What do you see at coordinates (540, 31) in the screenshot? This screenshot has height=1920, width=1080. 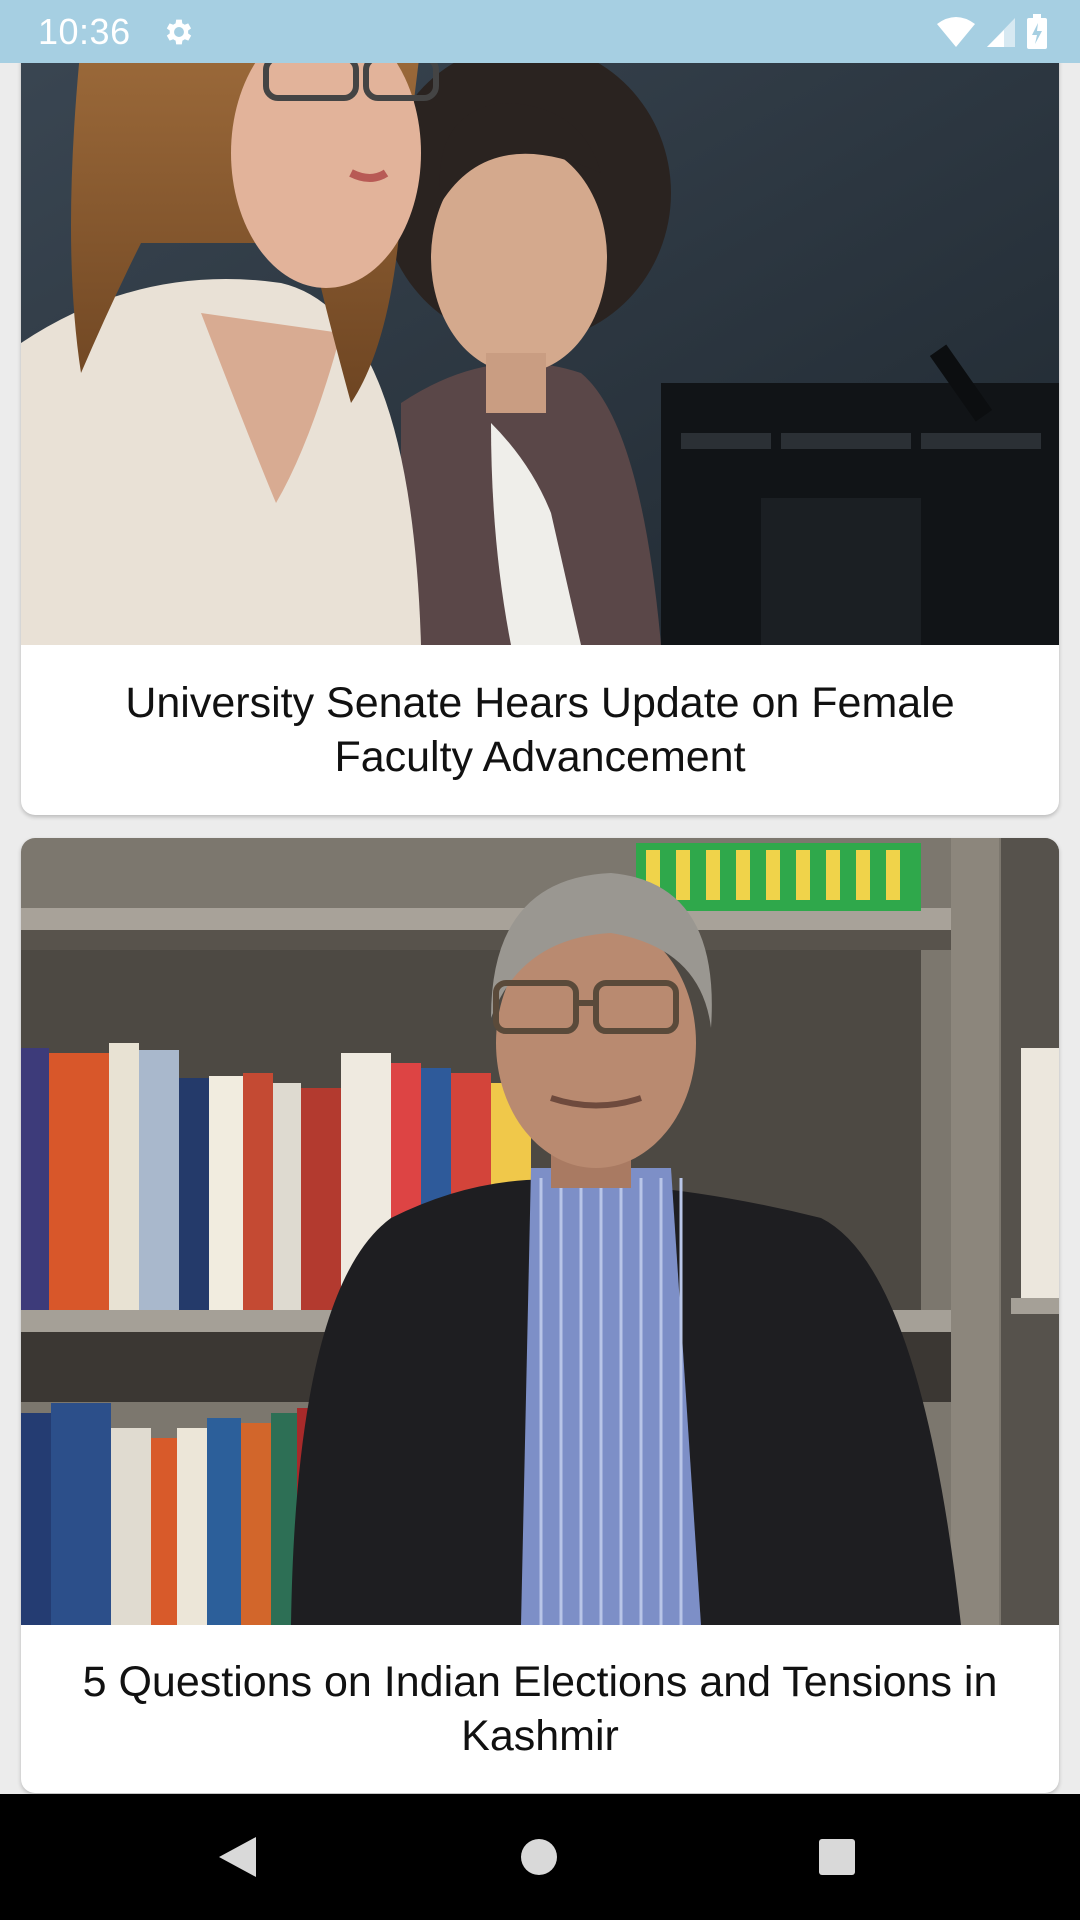 I see `status-bar: 10:36` at bounding box center [540, 31].